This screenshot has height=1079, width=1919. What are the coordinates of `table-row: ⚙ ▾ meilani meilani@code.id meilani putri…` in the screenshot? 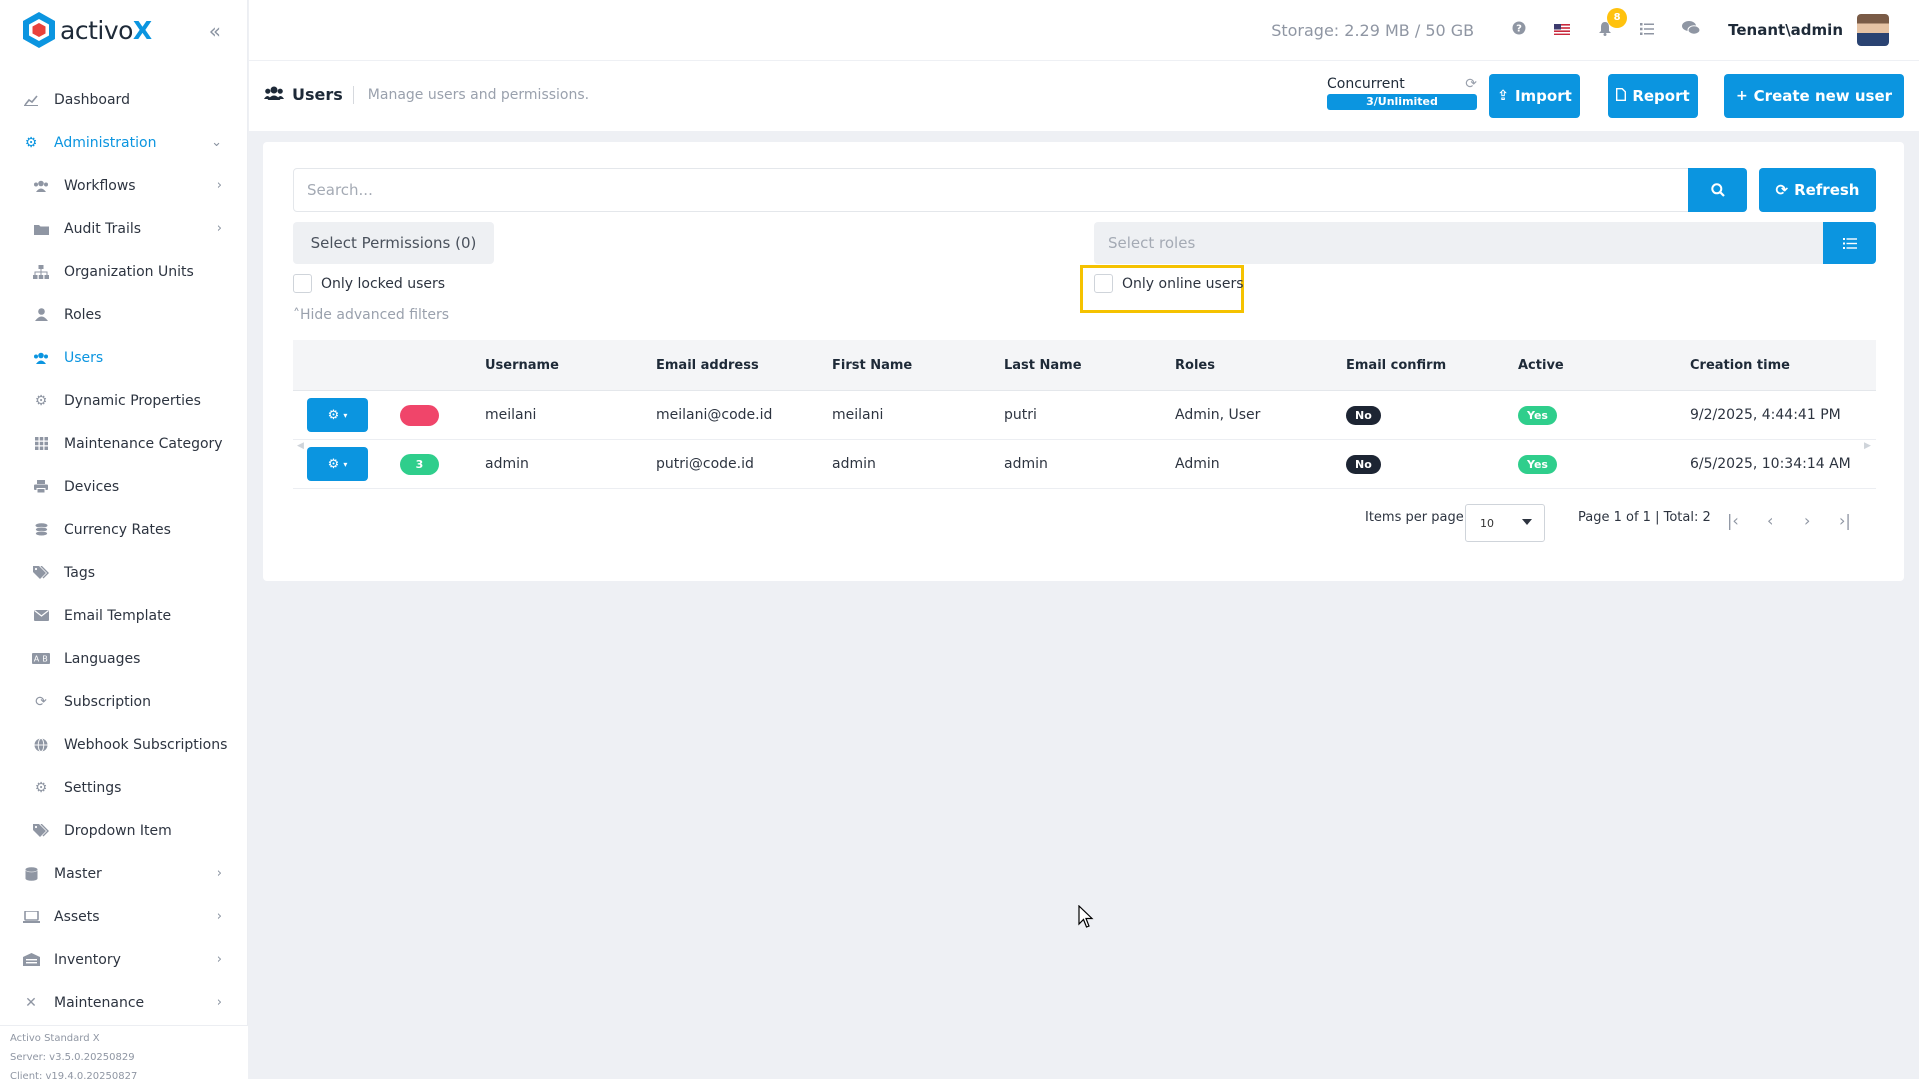 It's located at (1084, 415).